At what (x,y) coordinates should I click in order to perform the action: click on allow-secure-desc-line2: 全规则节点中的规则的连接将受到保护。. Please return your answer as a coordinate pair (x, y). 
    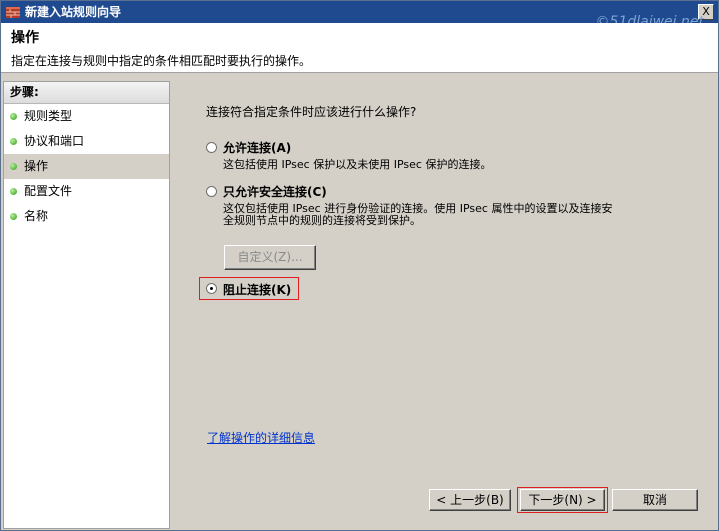
    Looking at the image, I should click on (322, 220).